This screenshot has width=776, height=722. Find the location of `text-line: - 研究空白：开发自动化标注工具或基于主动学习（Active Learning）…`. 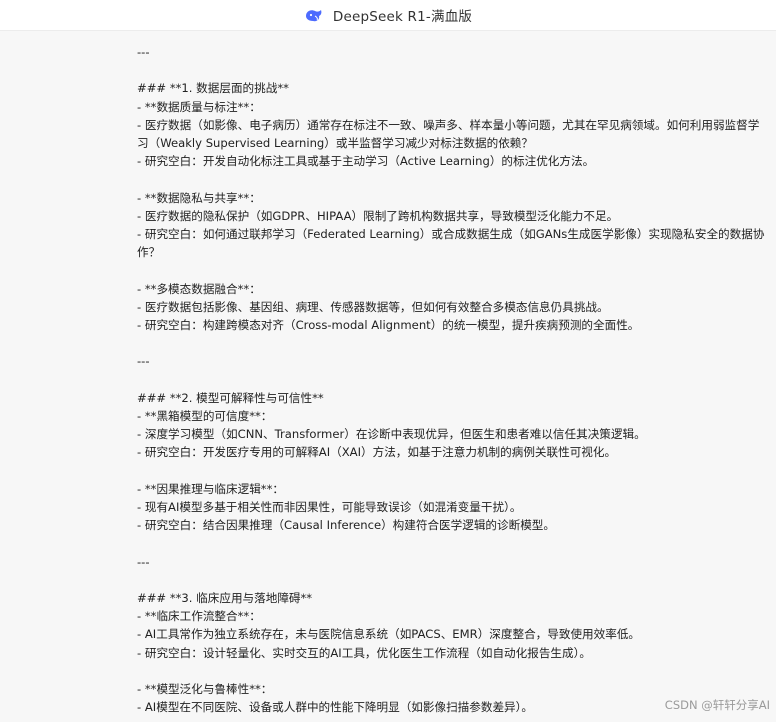

text-line: - 研究空白：开发自动化标注工具或基于主动学习（Active Learning）… is located at coordinates (366, 161).